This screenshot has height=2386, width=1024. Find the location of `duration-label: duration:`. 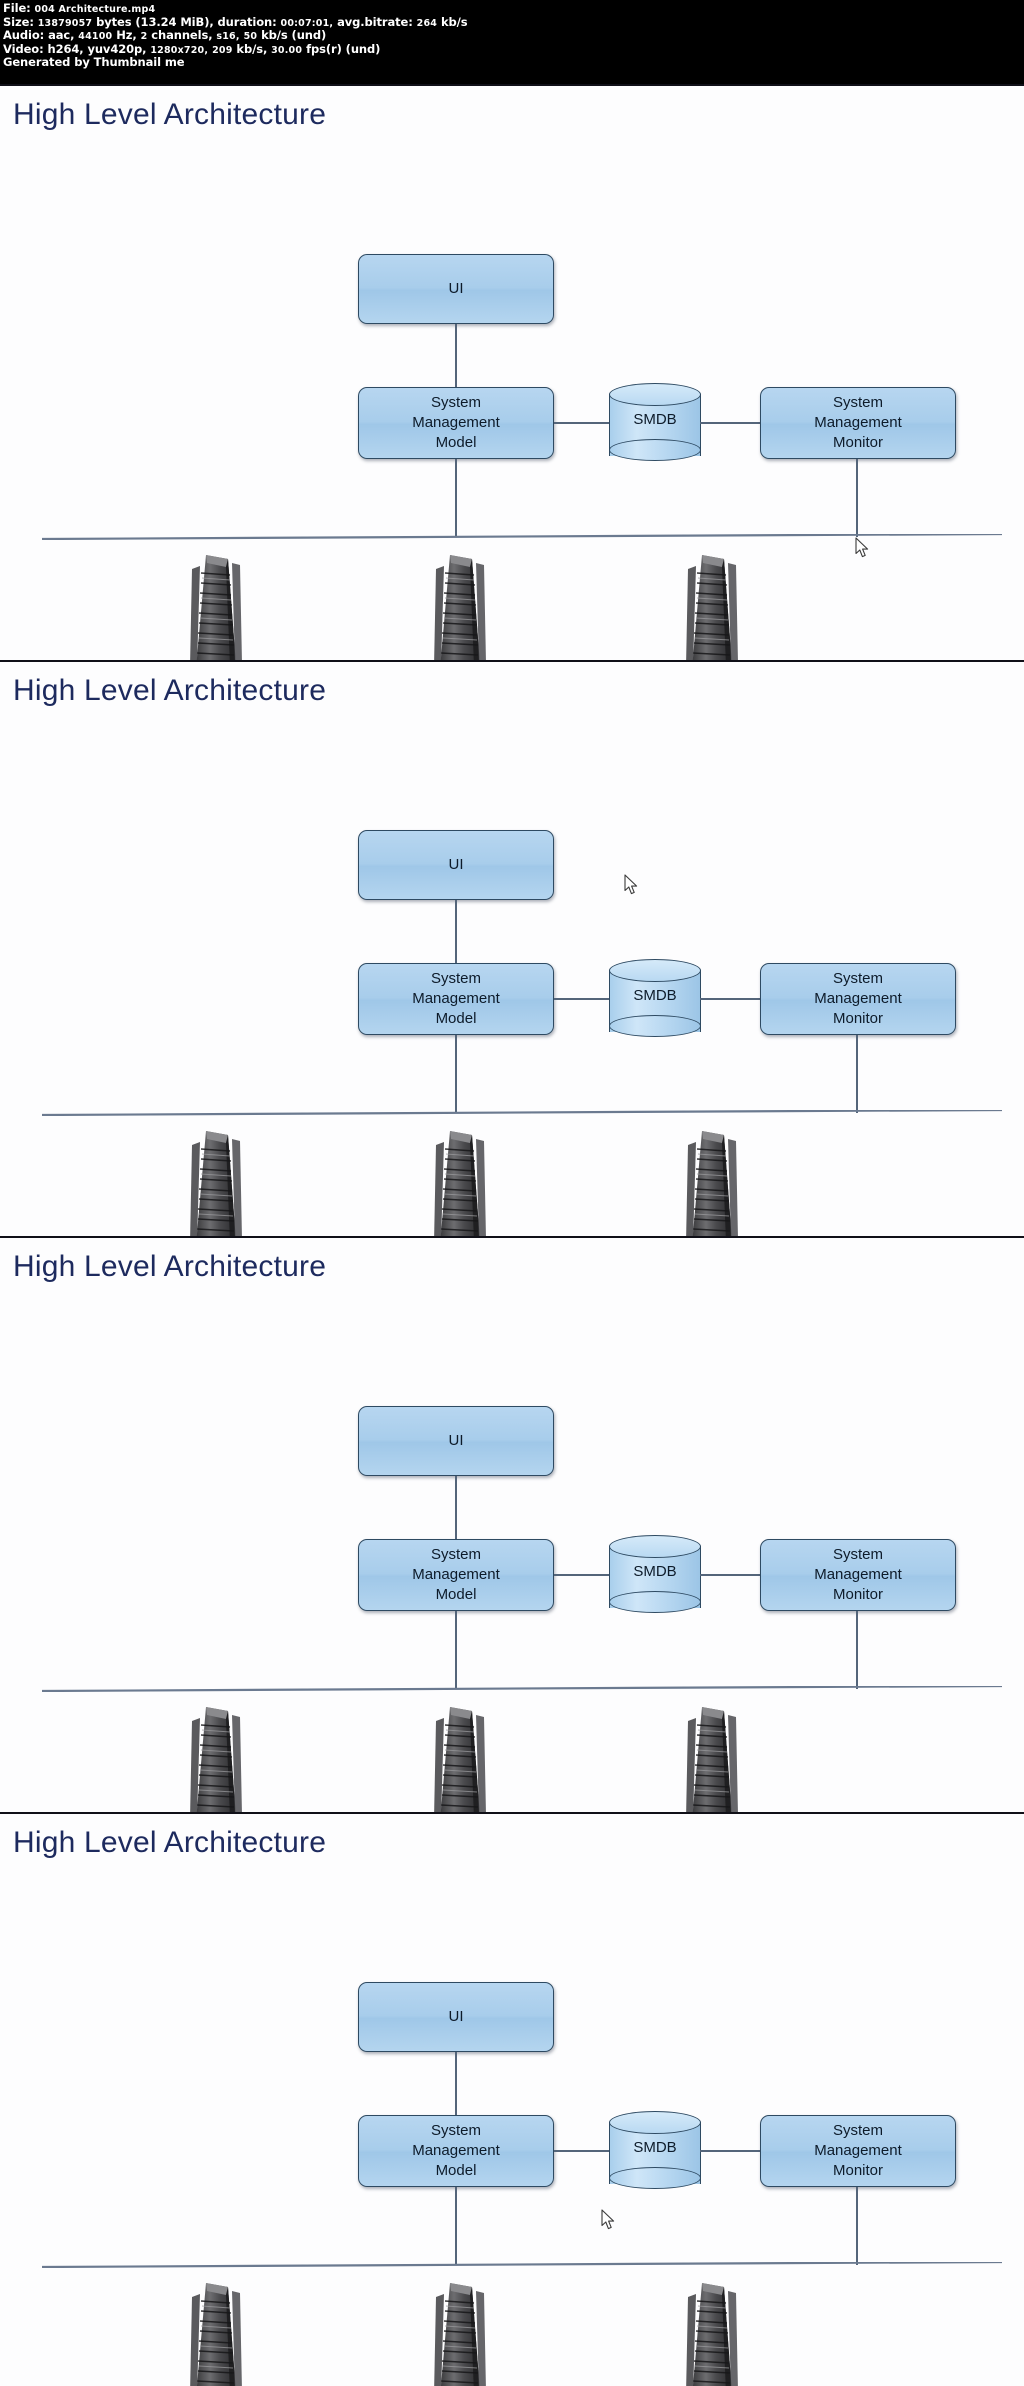

duration-label: duration: is located at coordinates (247, 21).